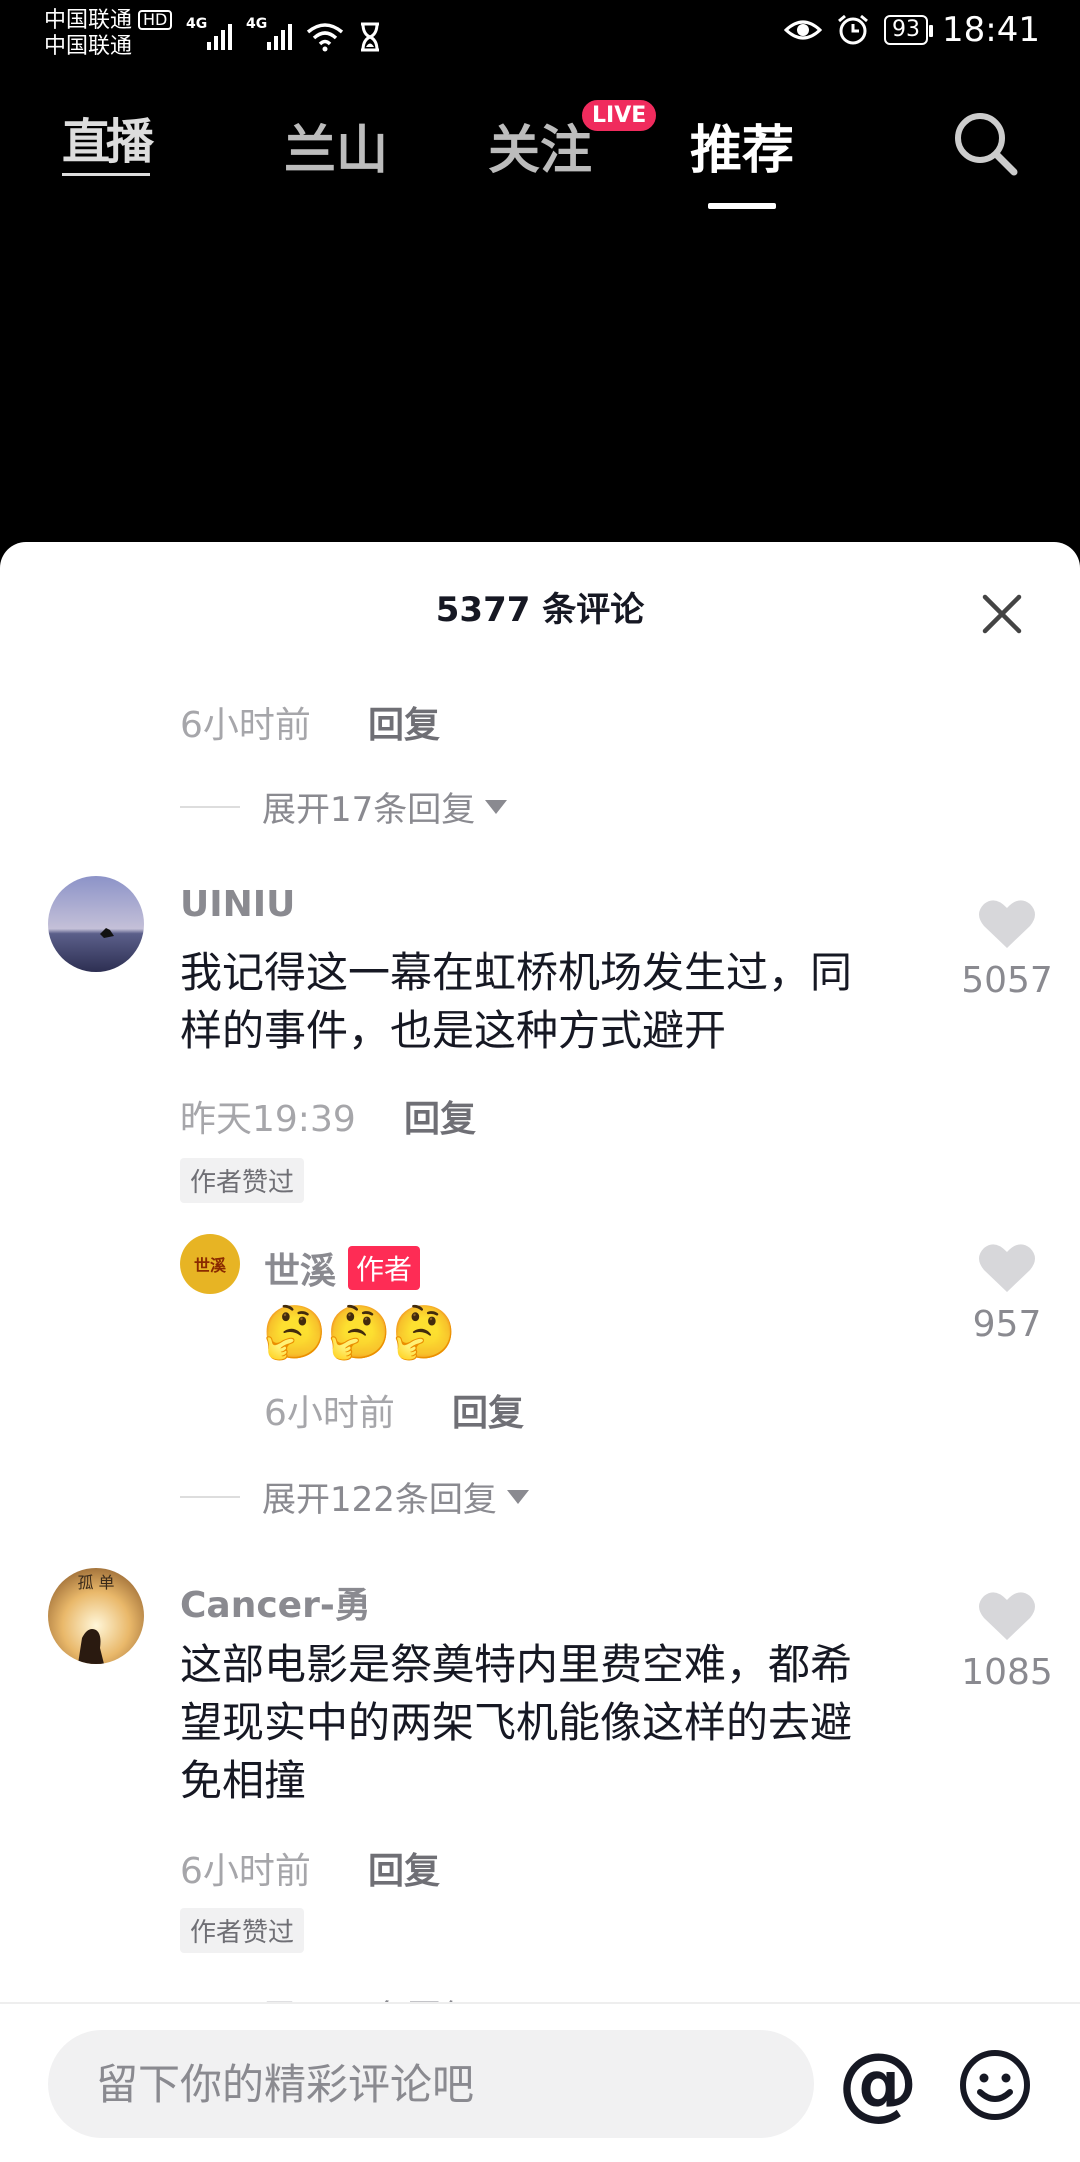 This screenshot has width=1080, height=2162. What do you see at coordinates (268, 1119) in the screenshot?
I see `comment-time: 昨天19:39` at bounding box center [268, 1119].